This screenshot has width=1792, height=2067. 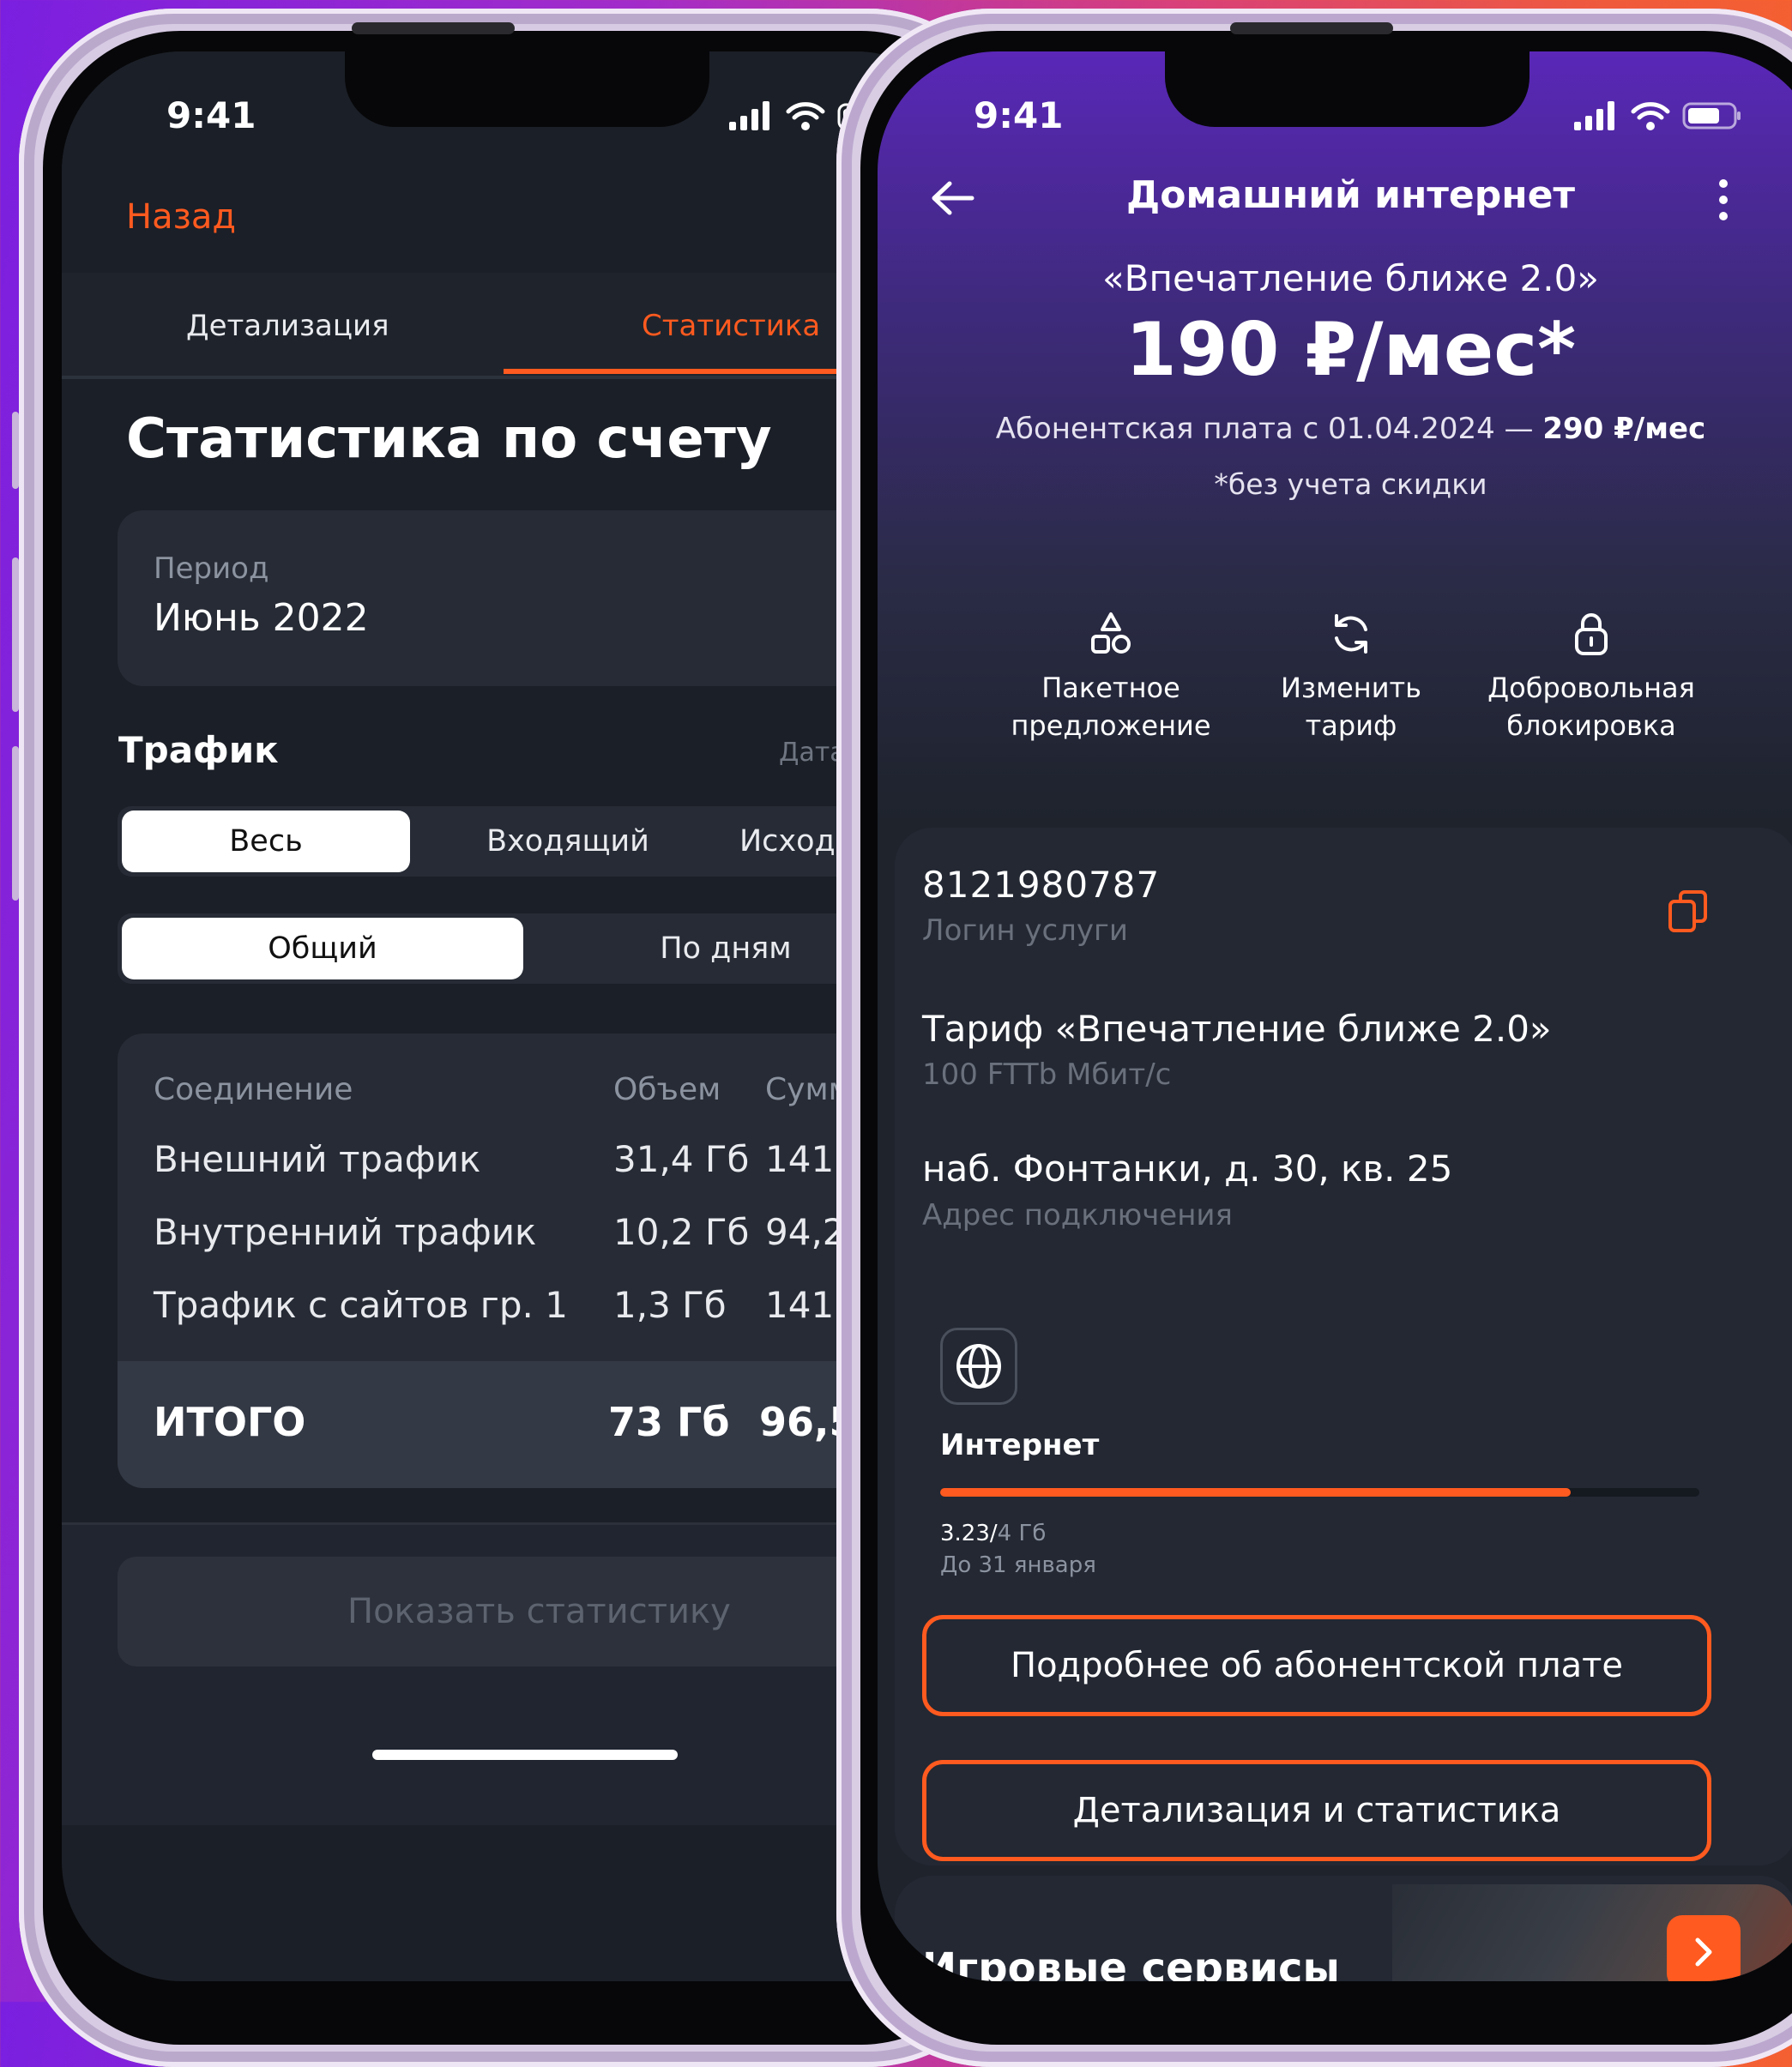 What do you see at coordinates (1237, 1029) in the screenshot?
I see `tariff-value: Тариф «Впечатление ближе 2.0»` at bounding box center [1237, 1029].